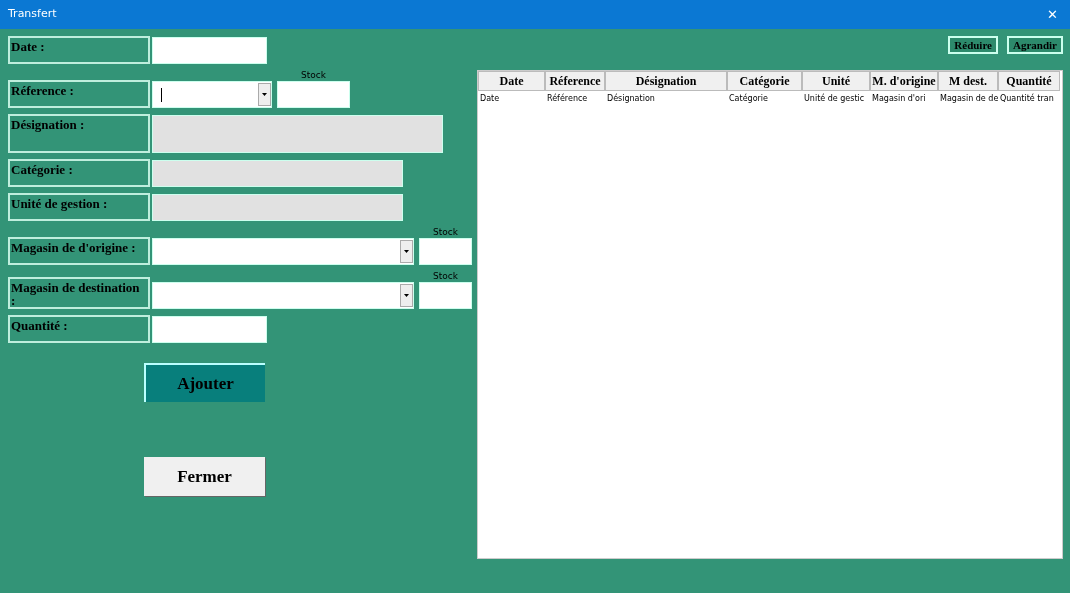 The height and width of the screenshot is (593, 1070). I want to click on column-header: M dest., so click(968, 81).